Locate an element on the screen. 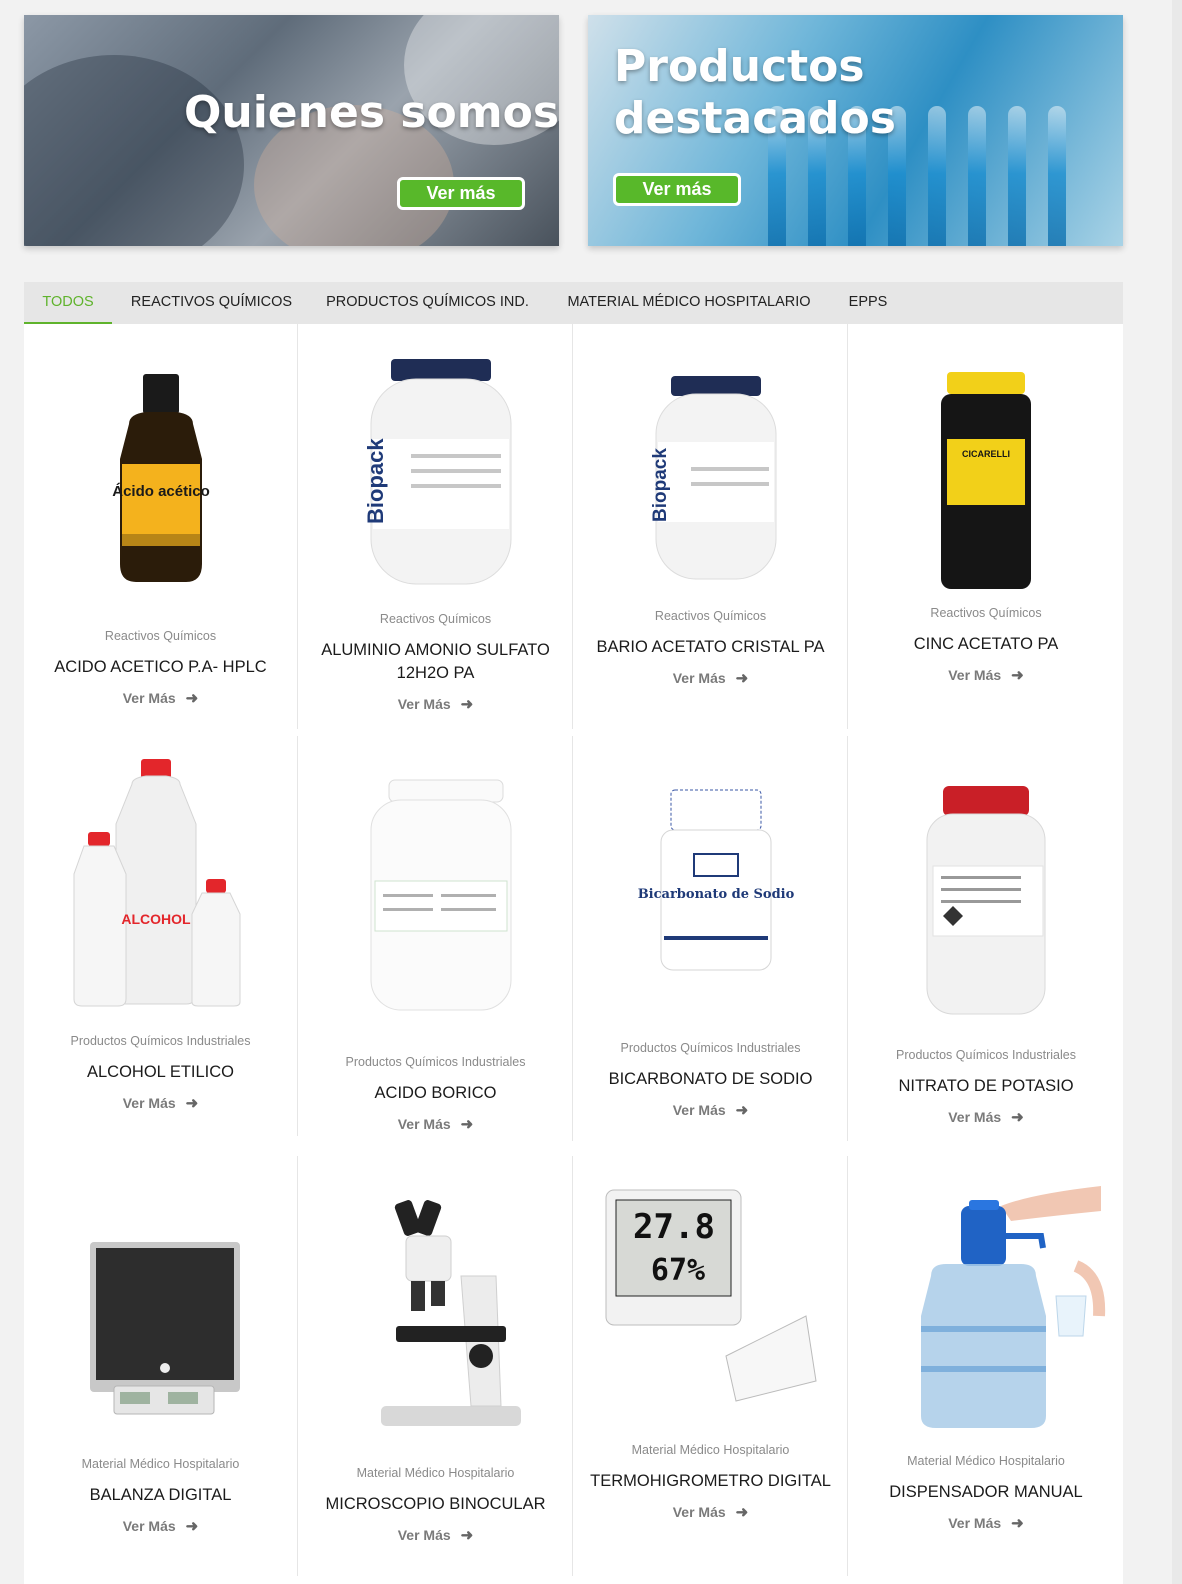 Image resolution: width=1182 pixels, height=1584 pixels. page-scrollbar is located at coordinates (1177, 792).